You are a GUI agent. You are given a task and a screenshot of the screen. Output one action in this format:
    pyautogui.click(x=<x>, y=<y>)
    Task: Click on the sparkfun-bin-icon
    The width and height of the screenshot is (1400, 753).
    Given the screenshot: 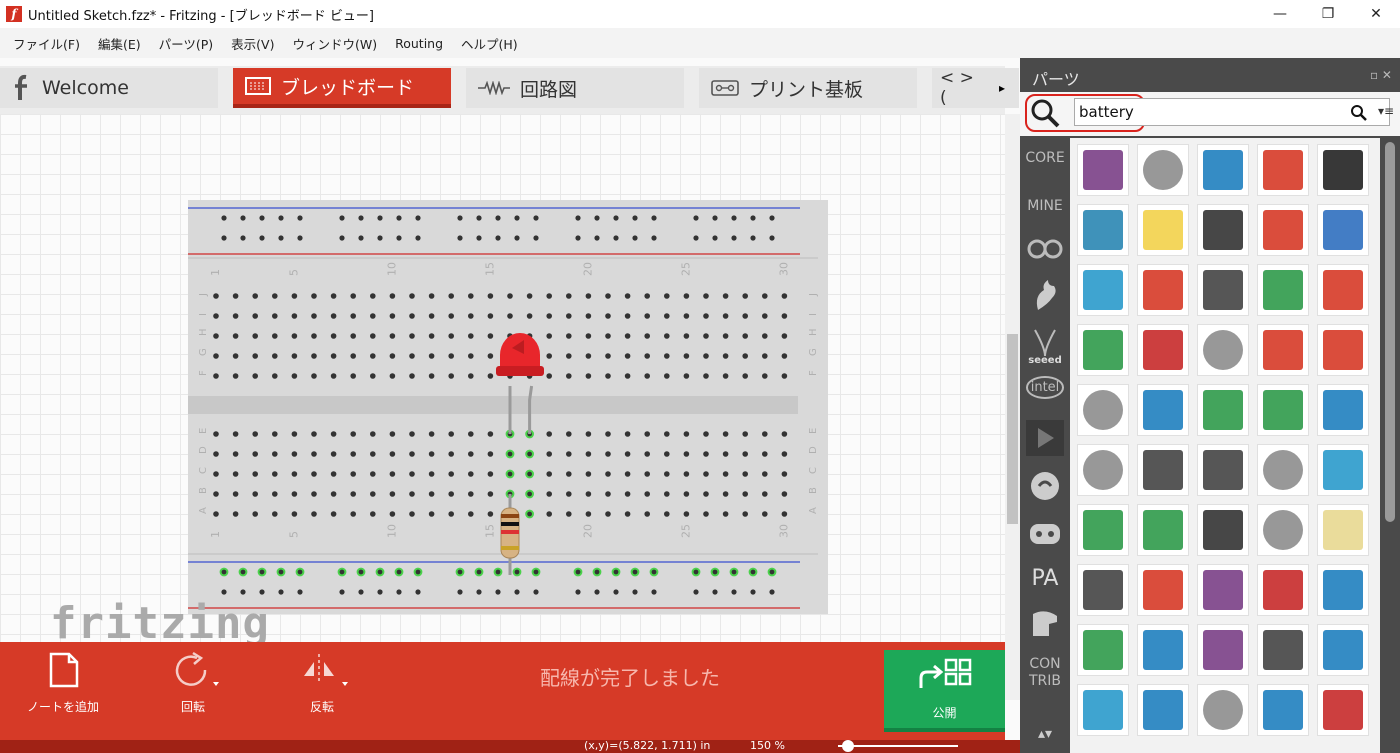 What is the action you would take?
    pyautogui.click(x=1045, y=297)
    